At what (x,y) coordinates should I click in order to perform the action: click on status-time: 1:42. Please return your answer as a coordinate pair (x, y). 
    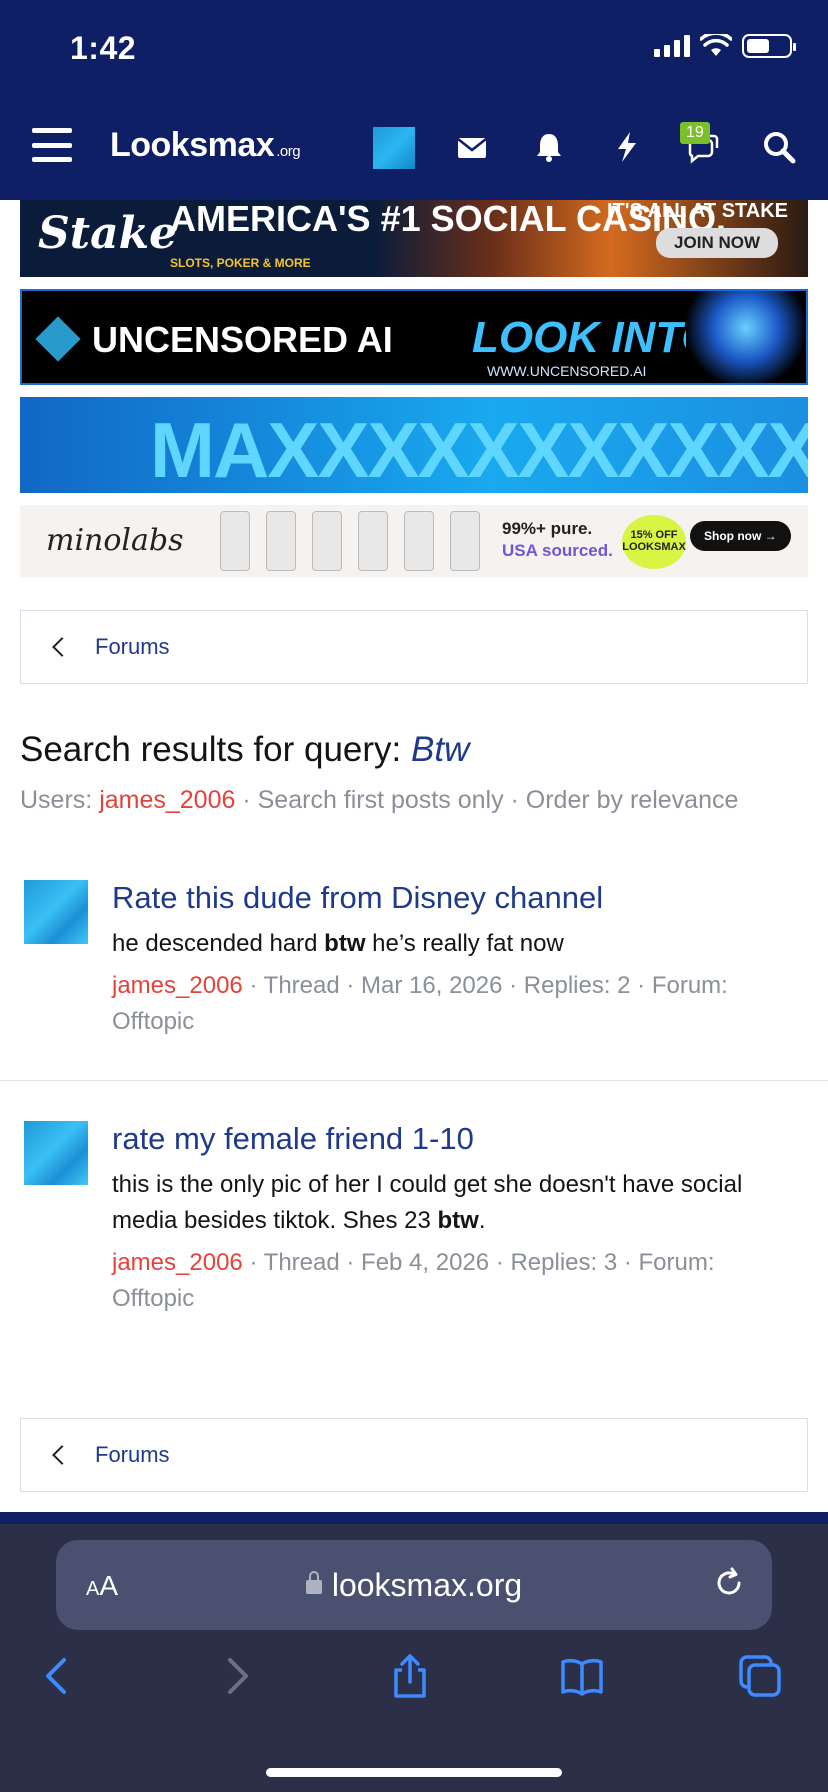
    Looking at the image, I should click on (103, 48).